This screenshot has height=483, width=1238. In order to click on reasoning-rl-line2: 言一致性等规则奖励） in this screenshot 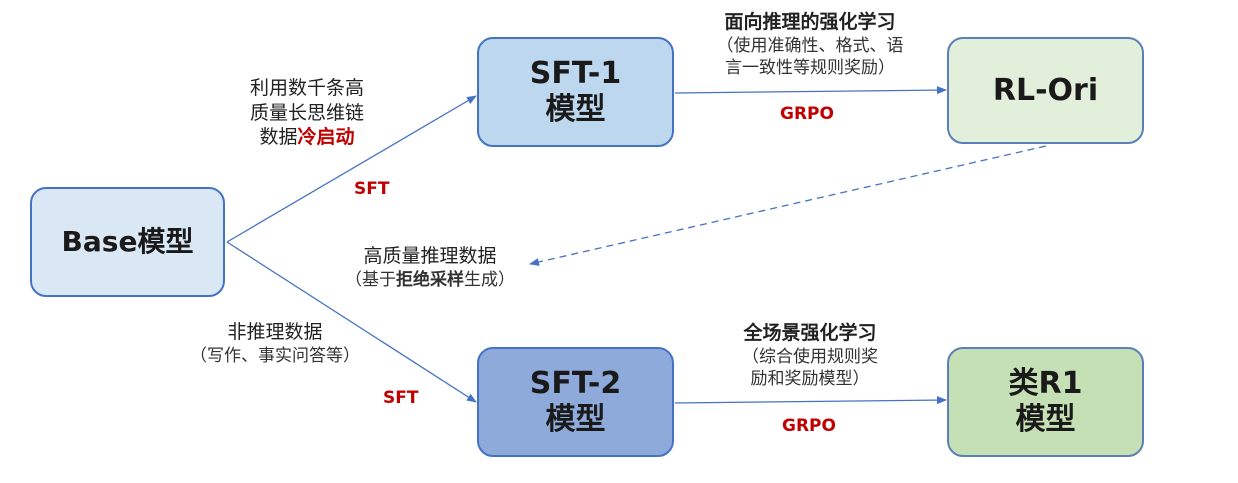, I will do `click(810, 67)`.